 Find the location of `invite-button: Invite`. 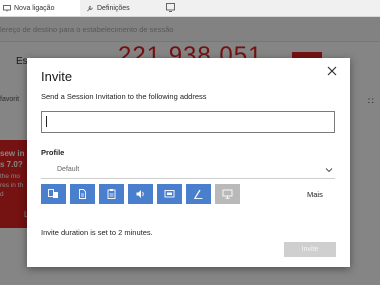

invite-button: Invite is located at coordinates (310, 249).